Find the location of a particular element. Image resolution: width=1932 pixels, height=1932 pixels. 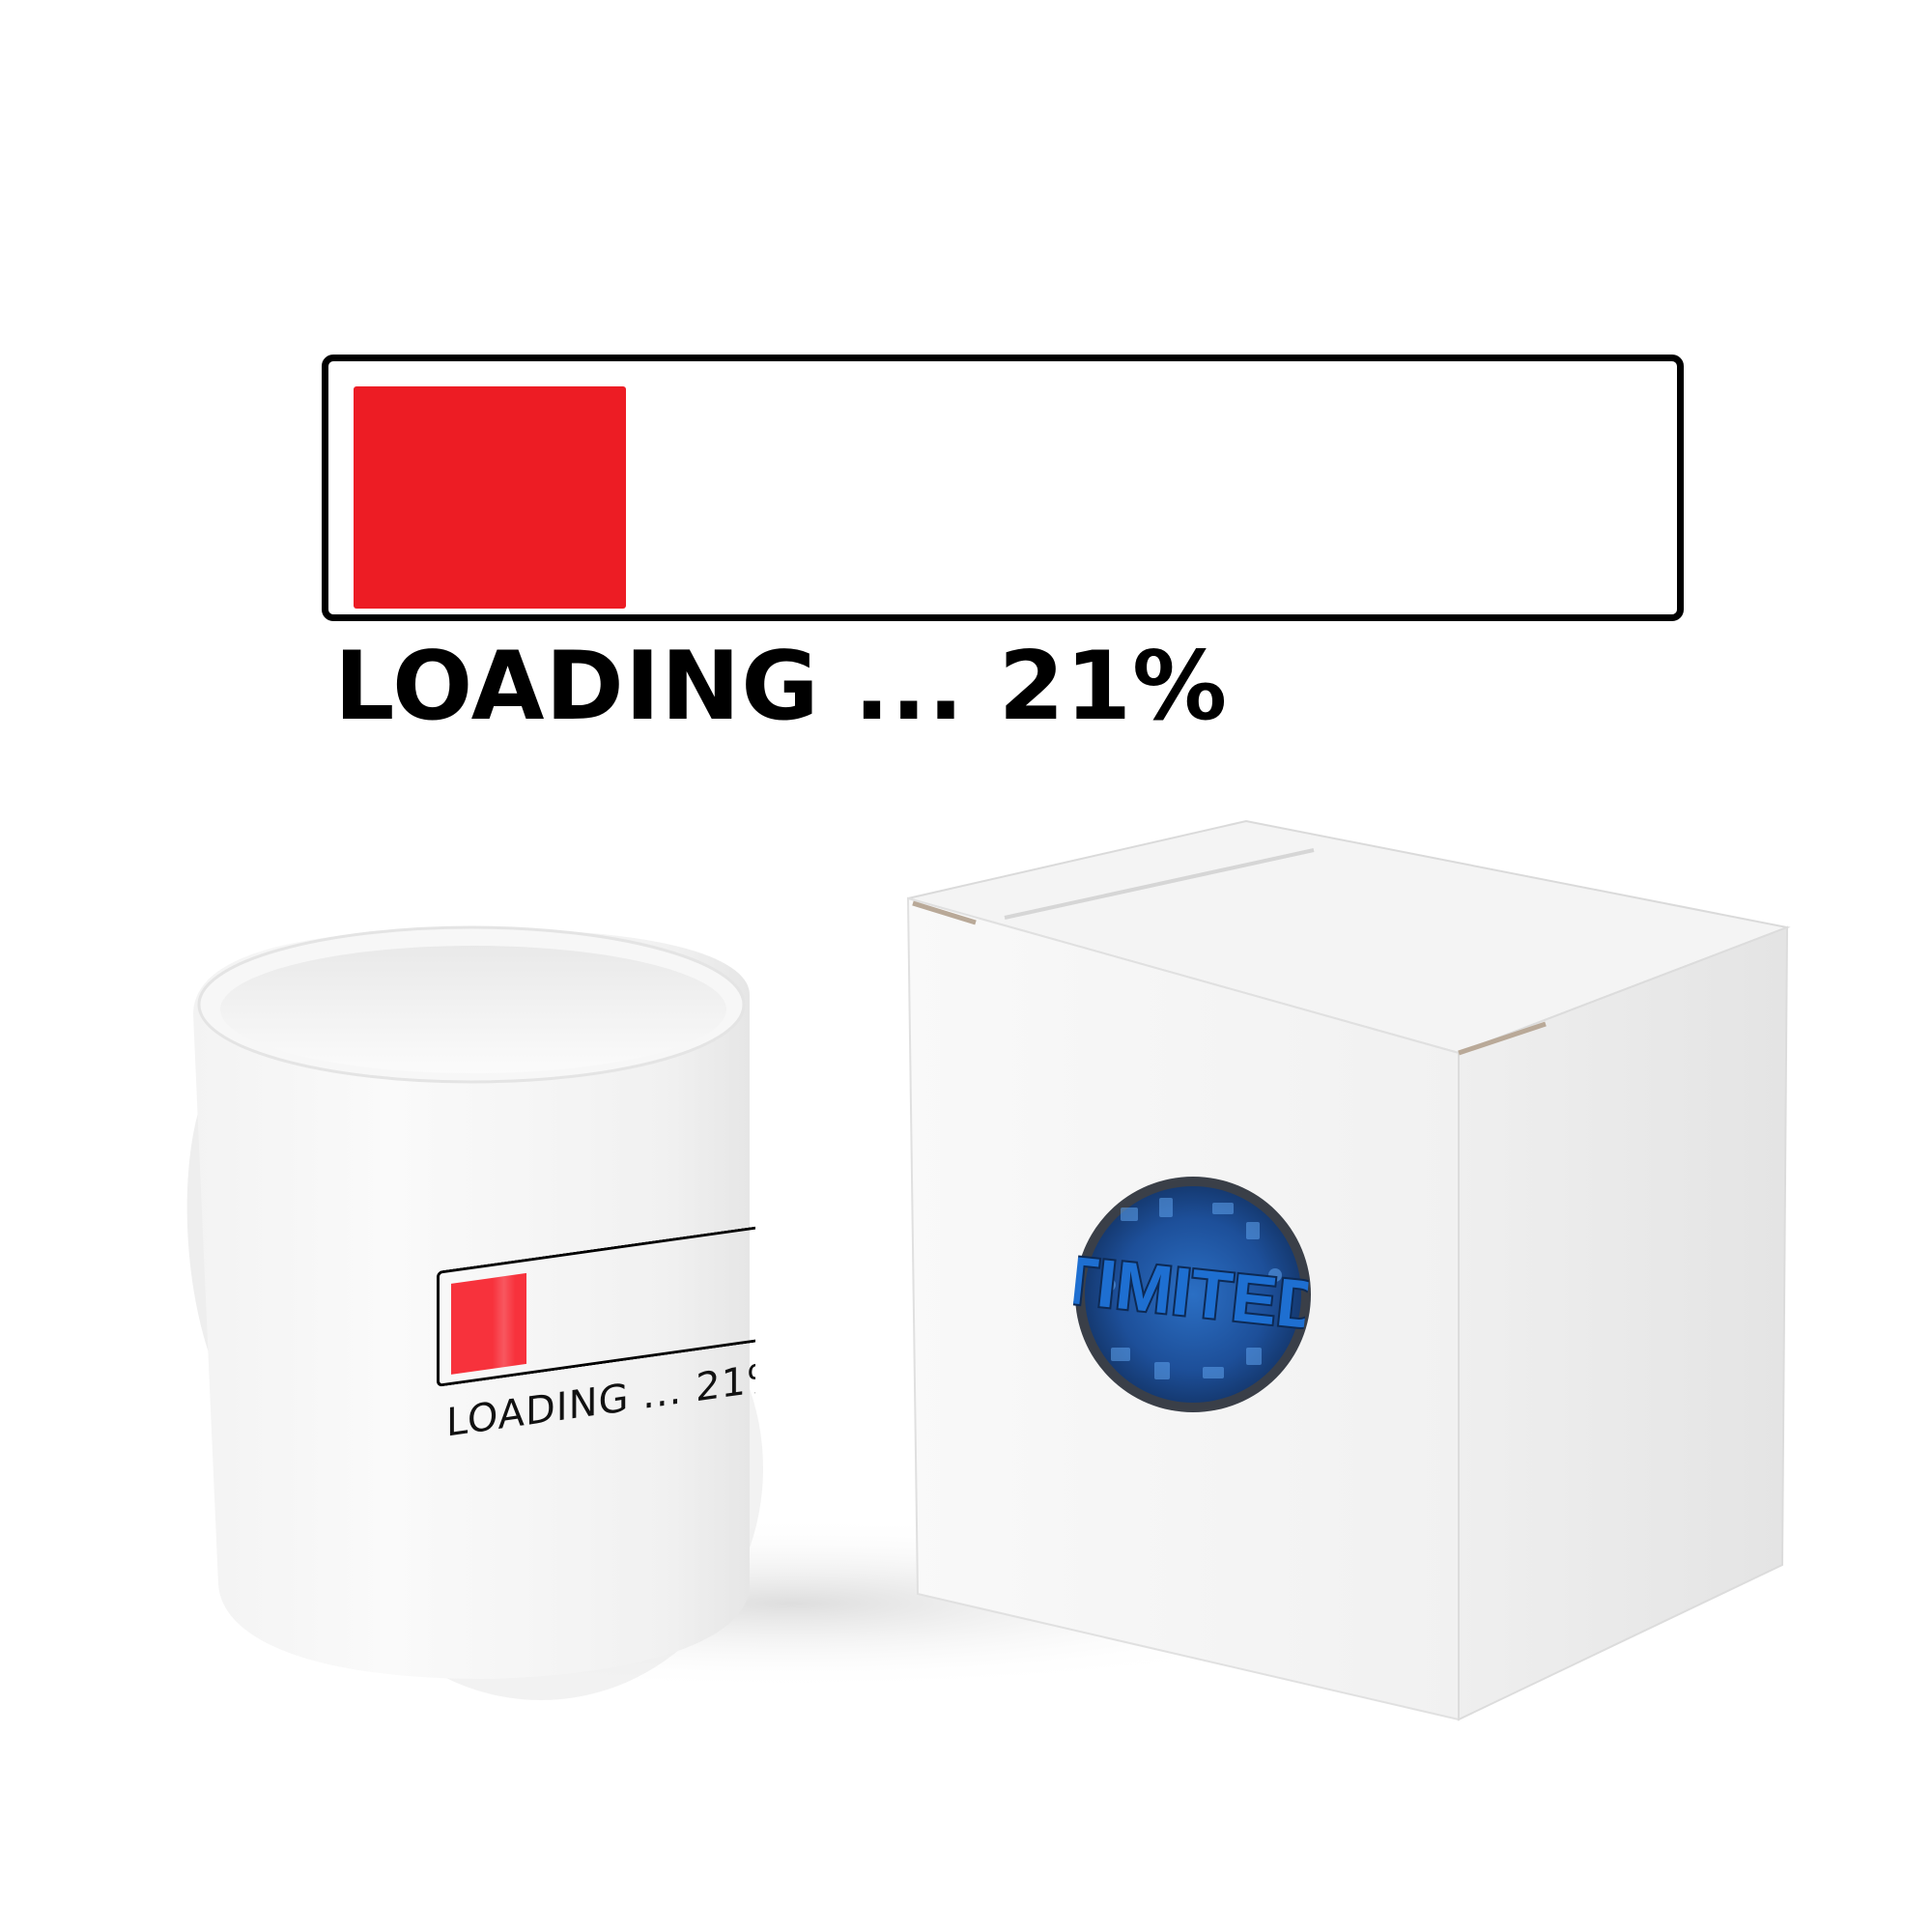

loading-progress-bar is located at coordinates (1003, 488).